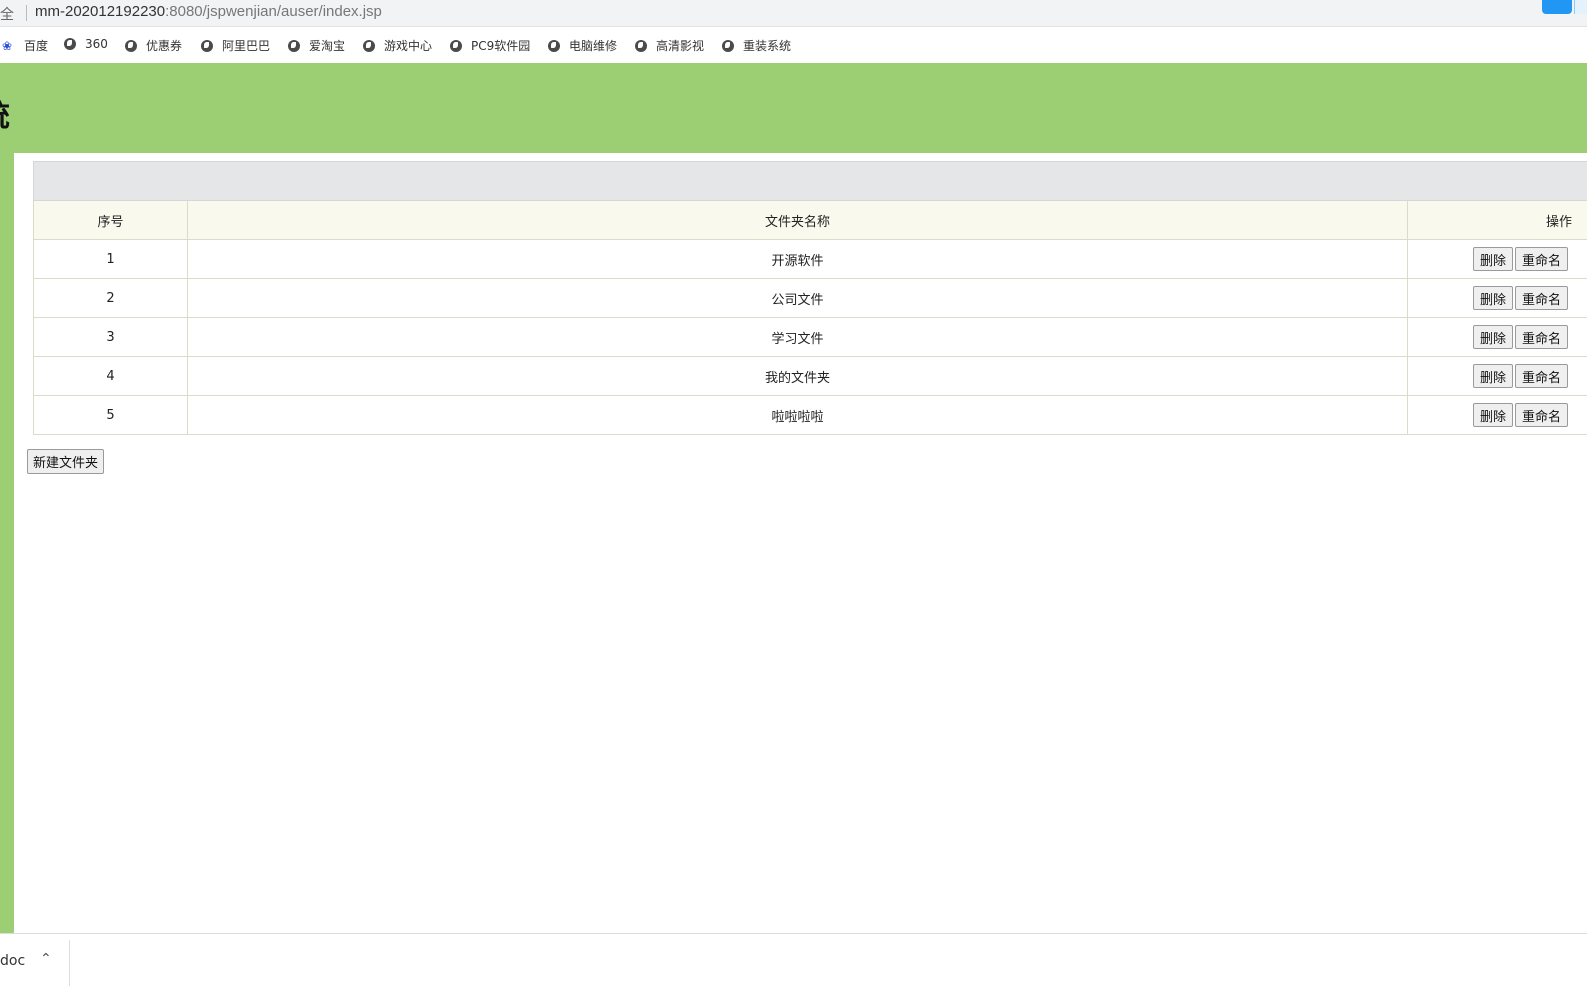 The height and width of the screenshot is (993, 1587). What do you see at coordinates (111, 259) in the screenshot?
I see `row-index: 1` at bounding box center [111, 259].